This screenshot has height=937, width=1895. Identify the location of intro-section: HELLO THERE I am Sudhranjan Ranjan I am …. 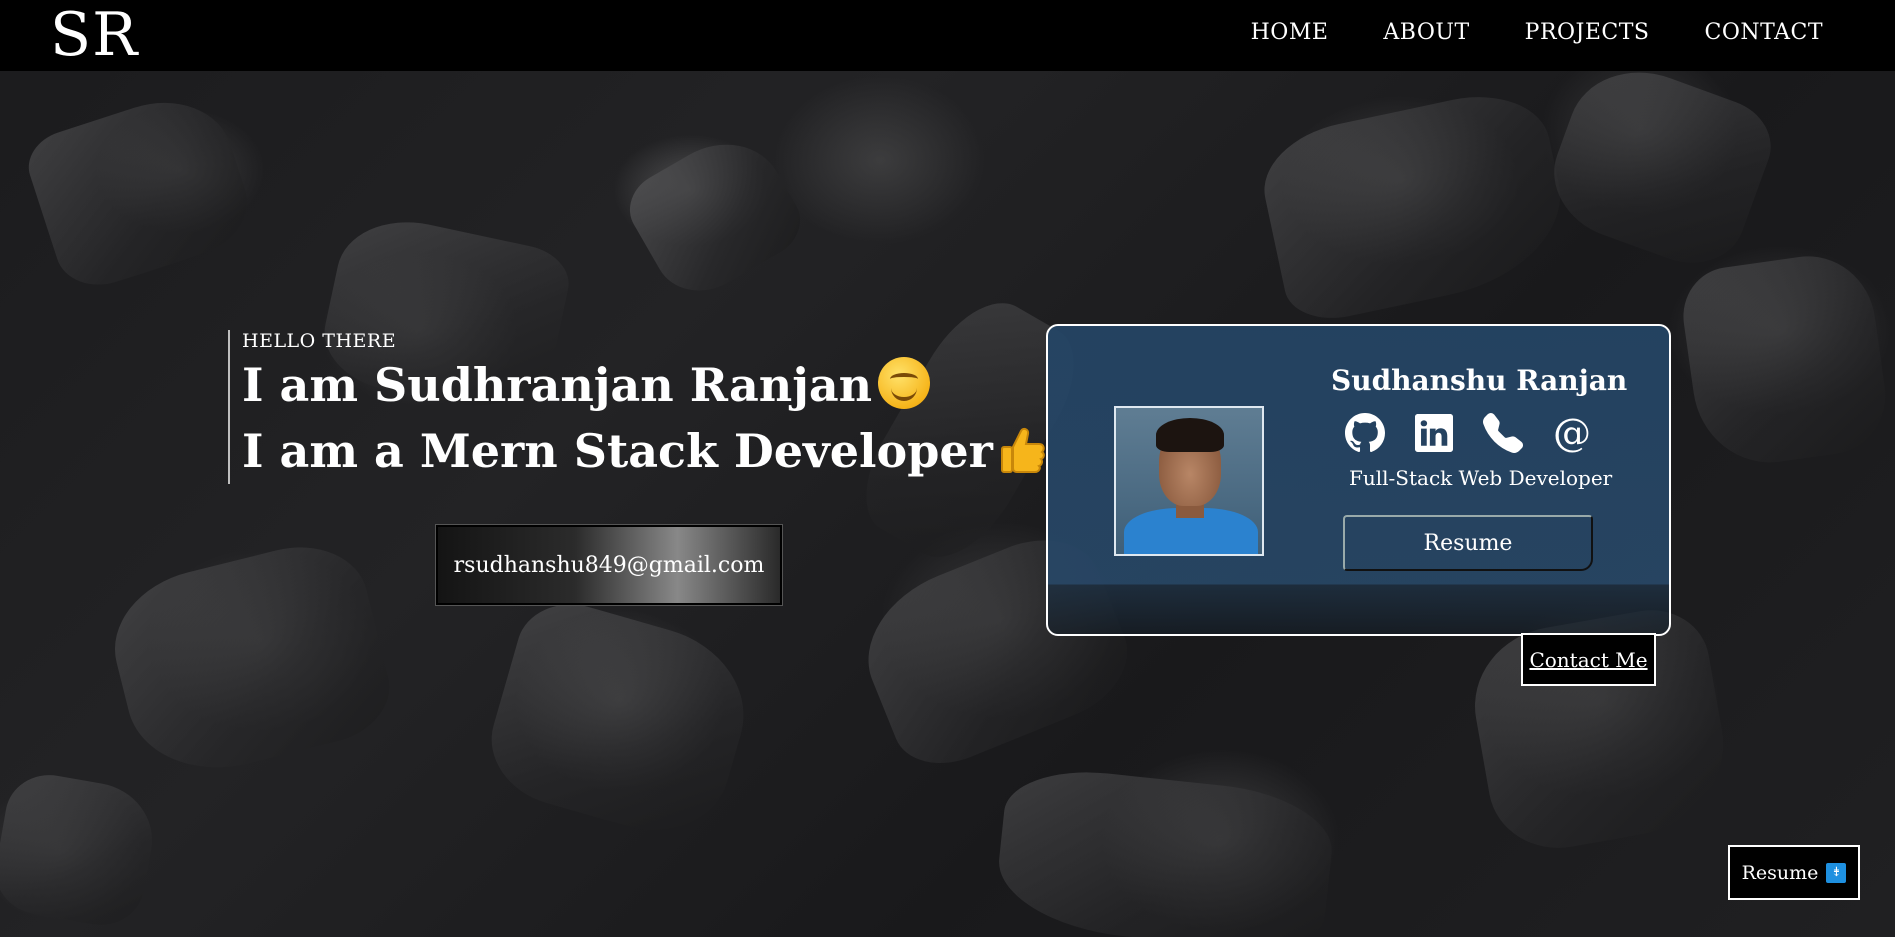
(636, 407).